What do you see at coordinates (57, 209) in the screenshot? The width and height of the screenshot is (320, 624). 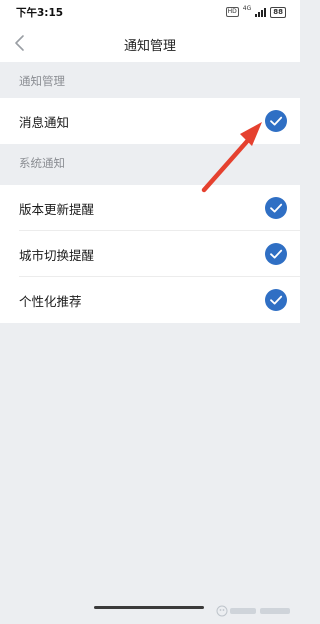 I see `row-label: 版本更新提醒` at bounding box center [57, 209].